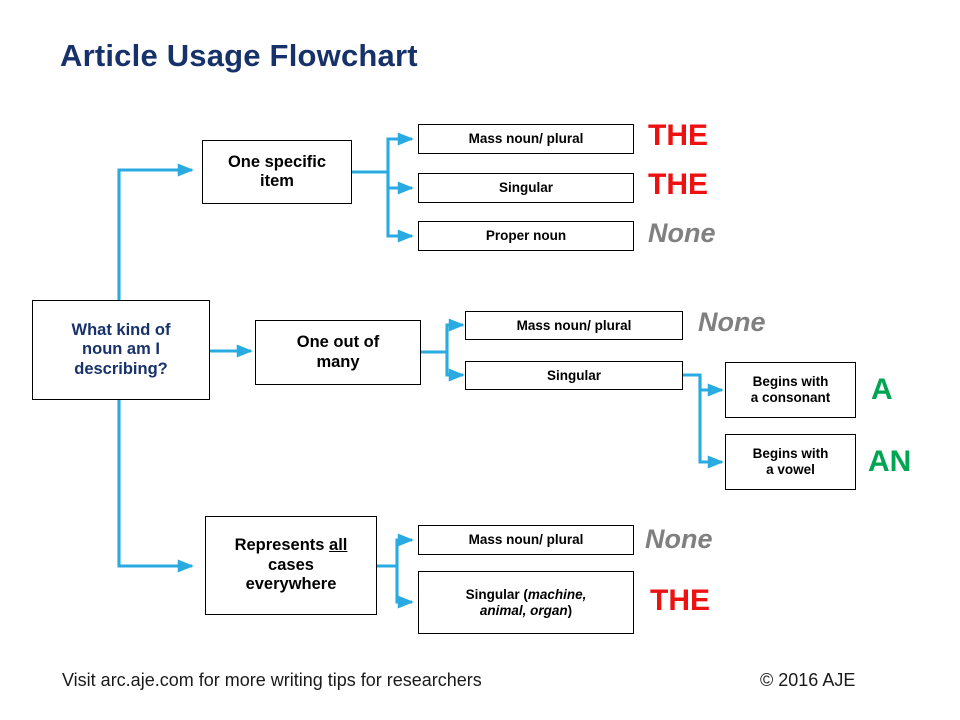 The image size is (960, 720). I want to click on node-specific-mass-noun-plural: Mass noun/ plural, so click(526, 139).